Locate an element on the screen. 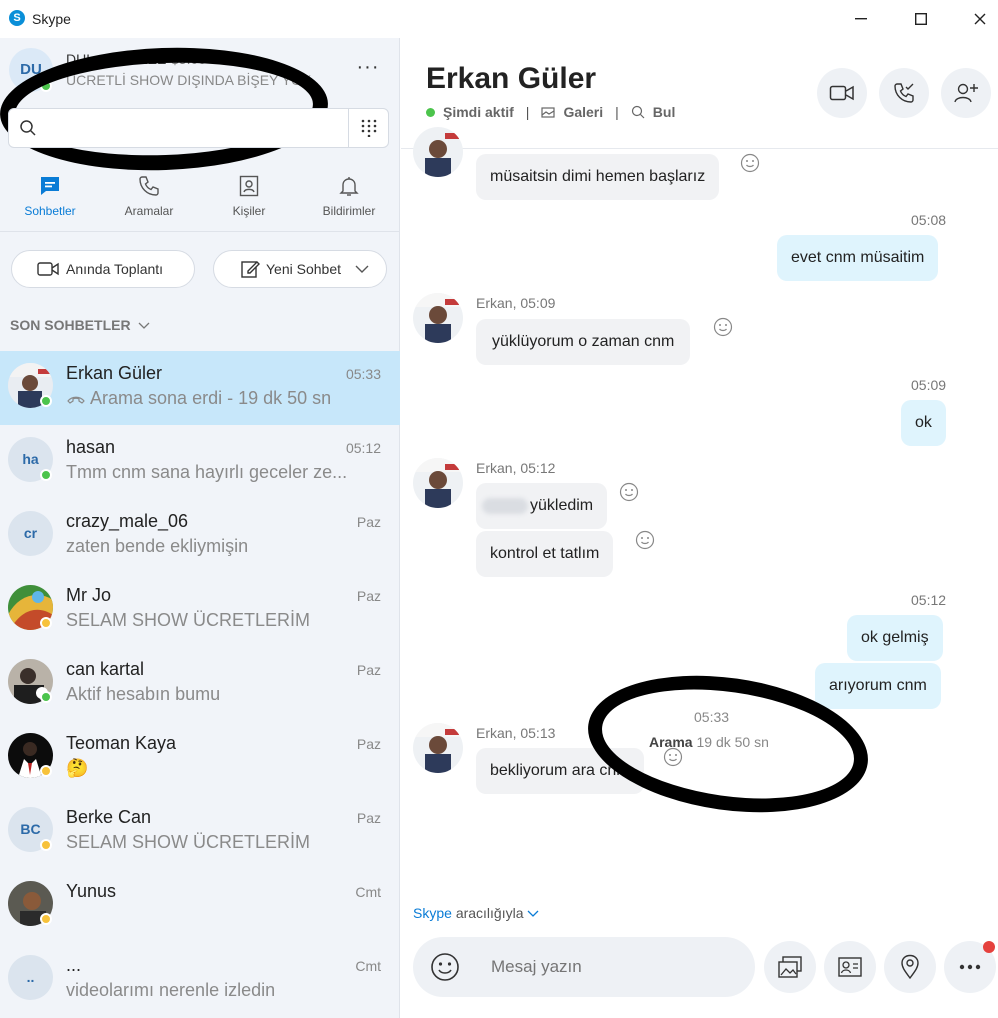 The image size is (998, 1018). message-incoming: müsaitsin dimi hemen başlarız is located at coordinates (598, 177).